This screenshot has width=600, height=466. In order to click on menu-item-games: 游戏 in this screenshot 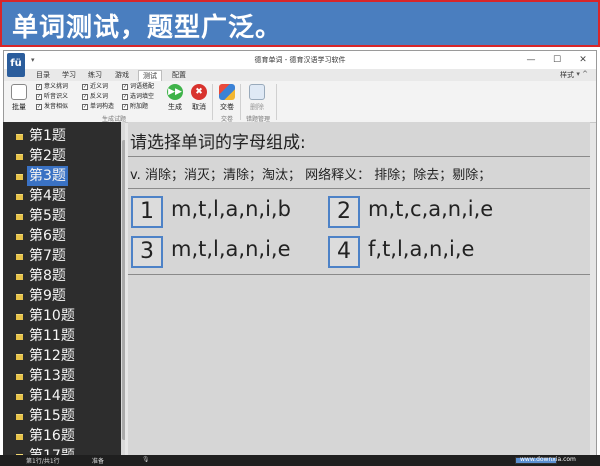, I will do `click(122, 75)`.